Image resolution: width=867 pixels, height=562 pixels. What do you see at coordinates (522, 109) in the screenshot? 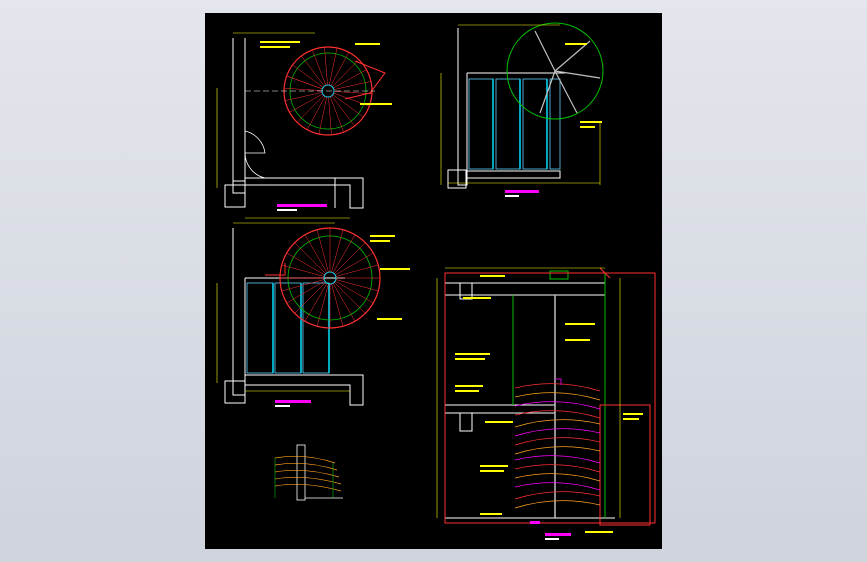
I see `plan-top-right` at bounding box center [522, 109].